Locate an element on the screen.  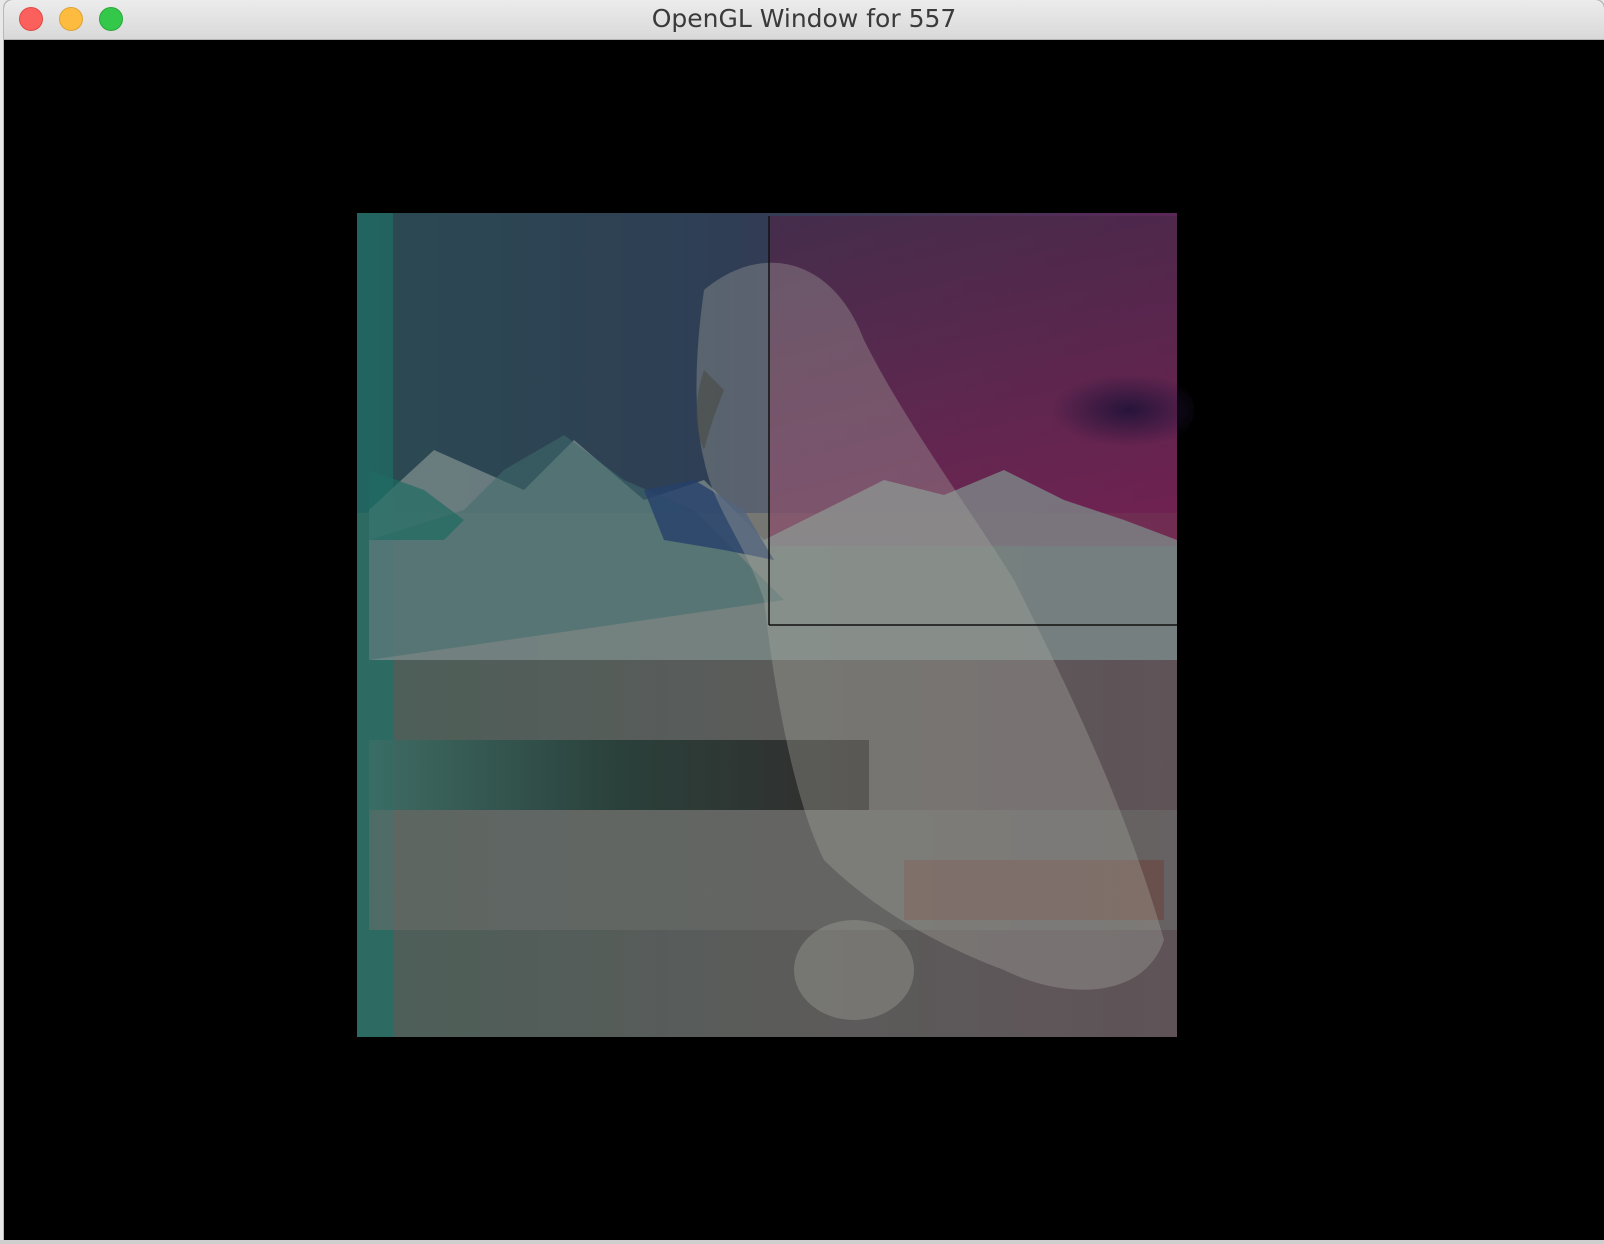
window-title: OpenGL Window for 557 is located at coordinates (804, 18).